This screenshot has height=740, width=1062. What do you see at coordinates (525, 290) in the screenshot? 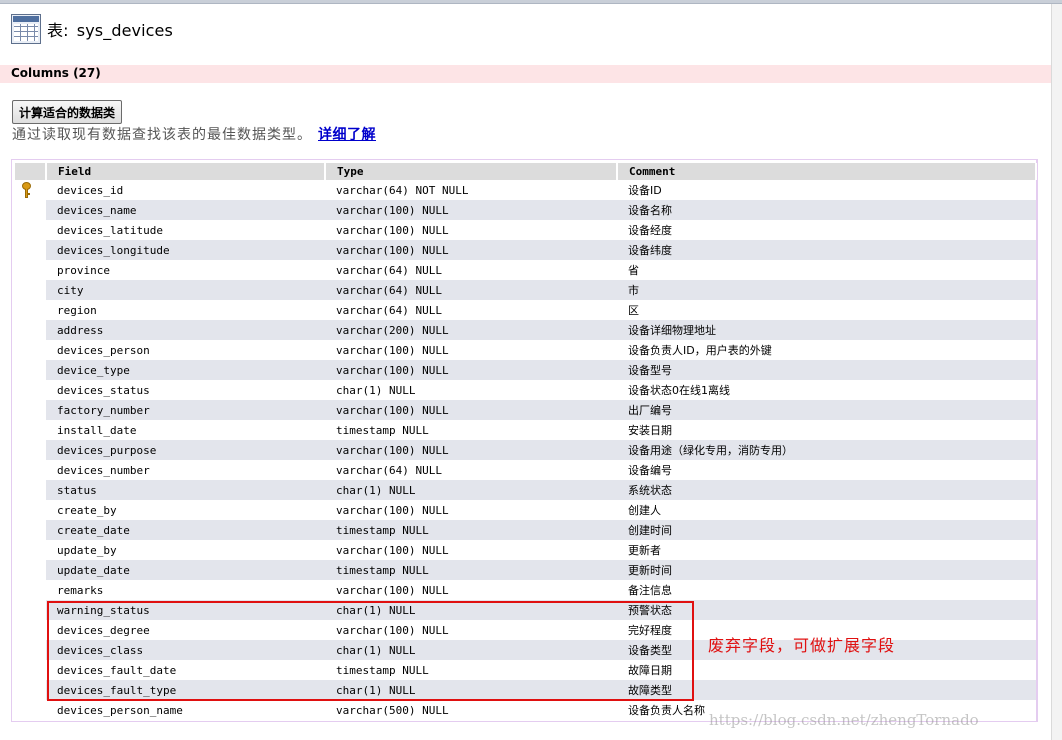
I see `table-row: city varchar(64) NULL 市` at bounding box center [525, 290].